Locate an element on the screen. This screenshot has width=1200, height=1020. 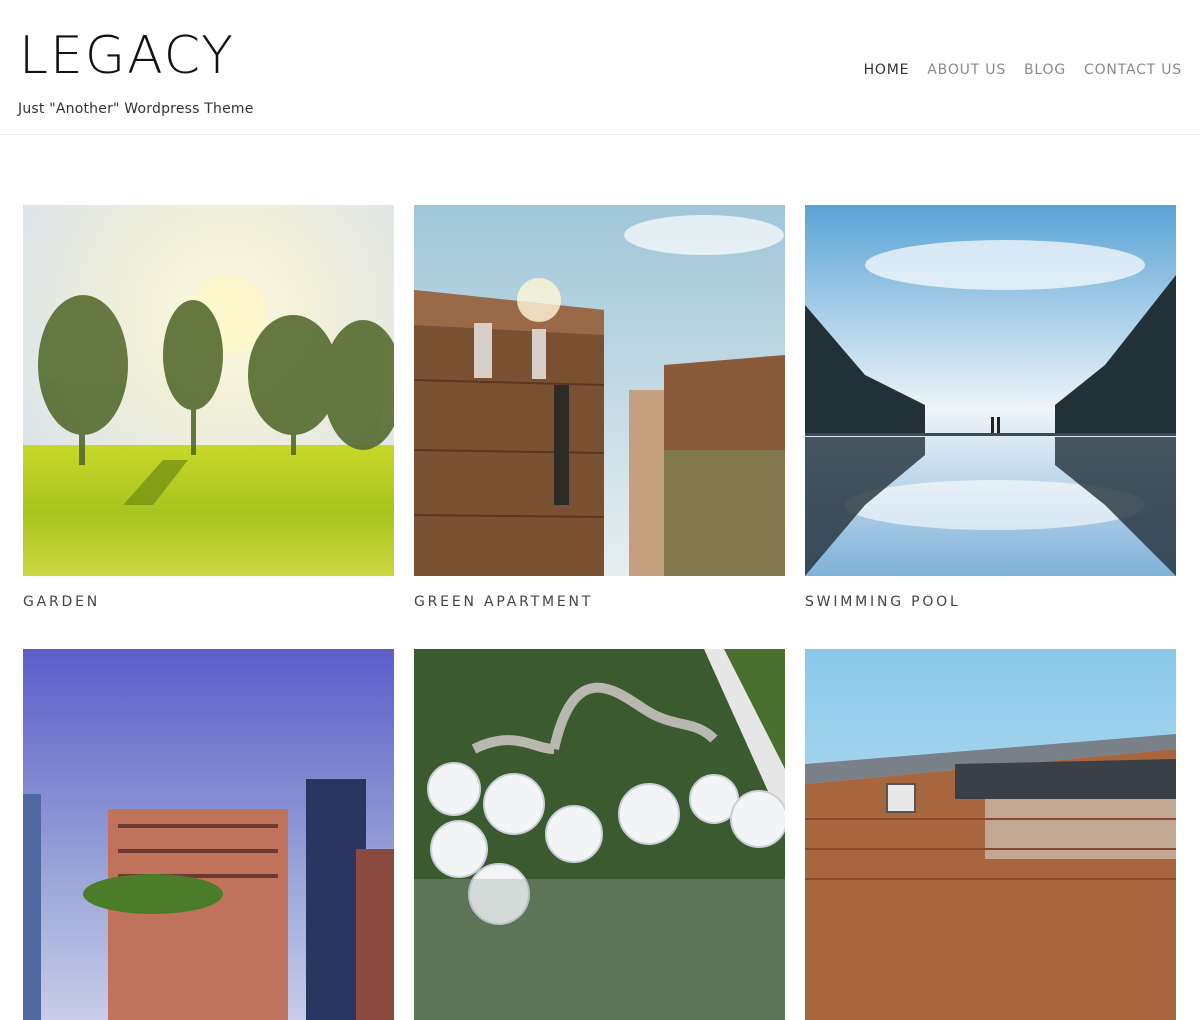
nav-item-home: HOME is located at coordinates (887, 70).